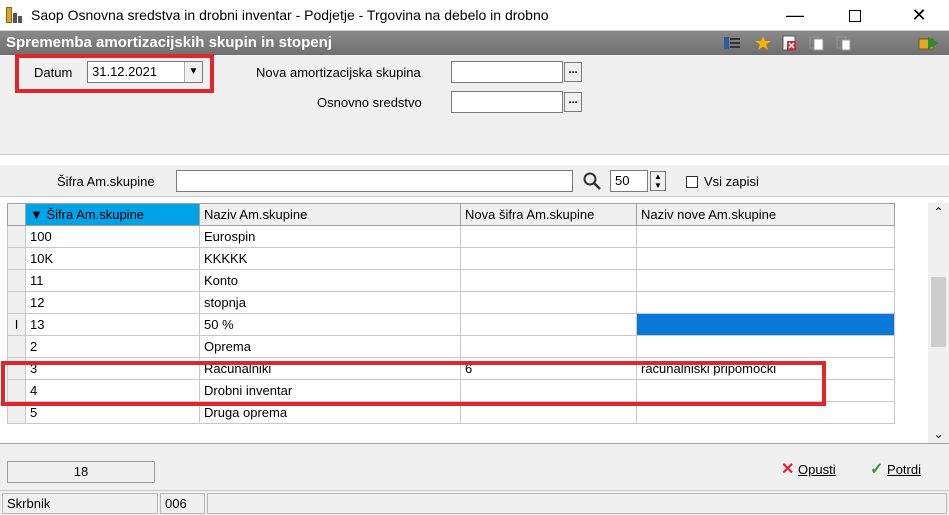 Image resolution: width=949 pixels, height=515 pixels. Describe the element at coordinates (904, 469) in the screenshot. I see `confirm-label: Potrdi` at that location.